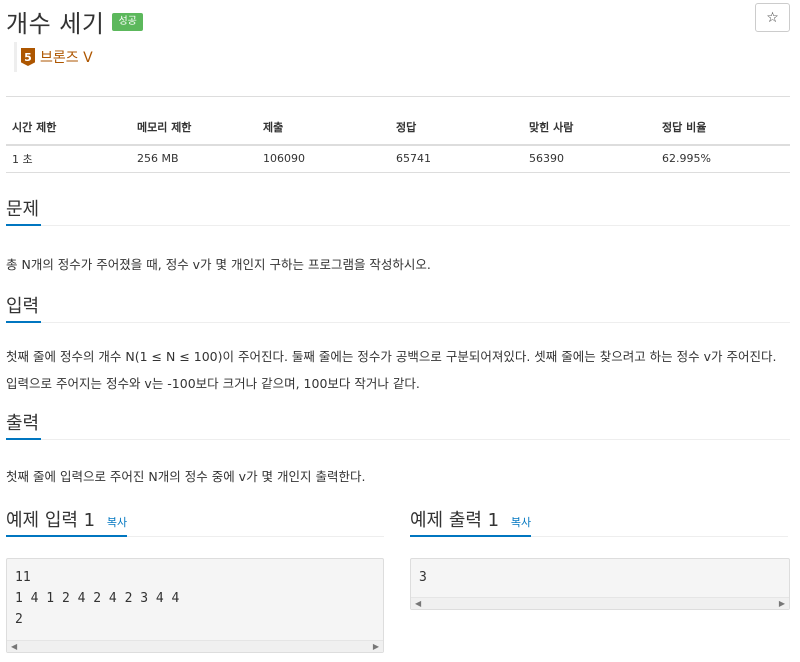  I want to click on sample-output-scrollbar: ◀ ▶, so click(600, 603).